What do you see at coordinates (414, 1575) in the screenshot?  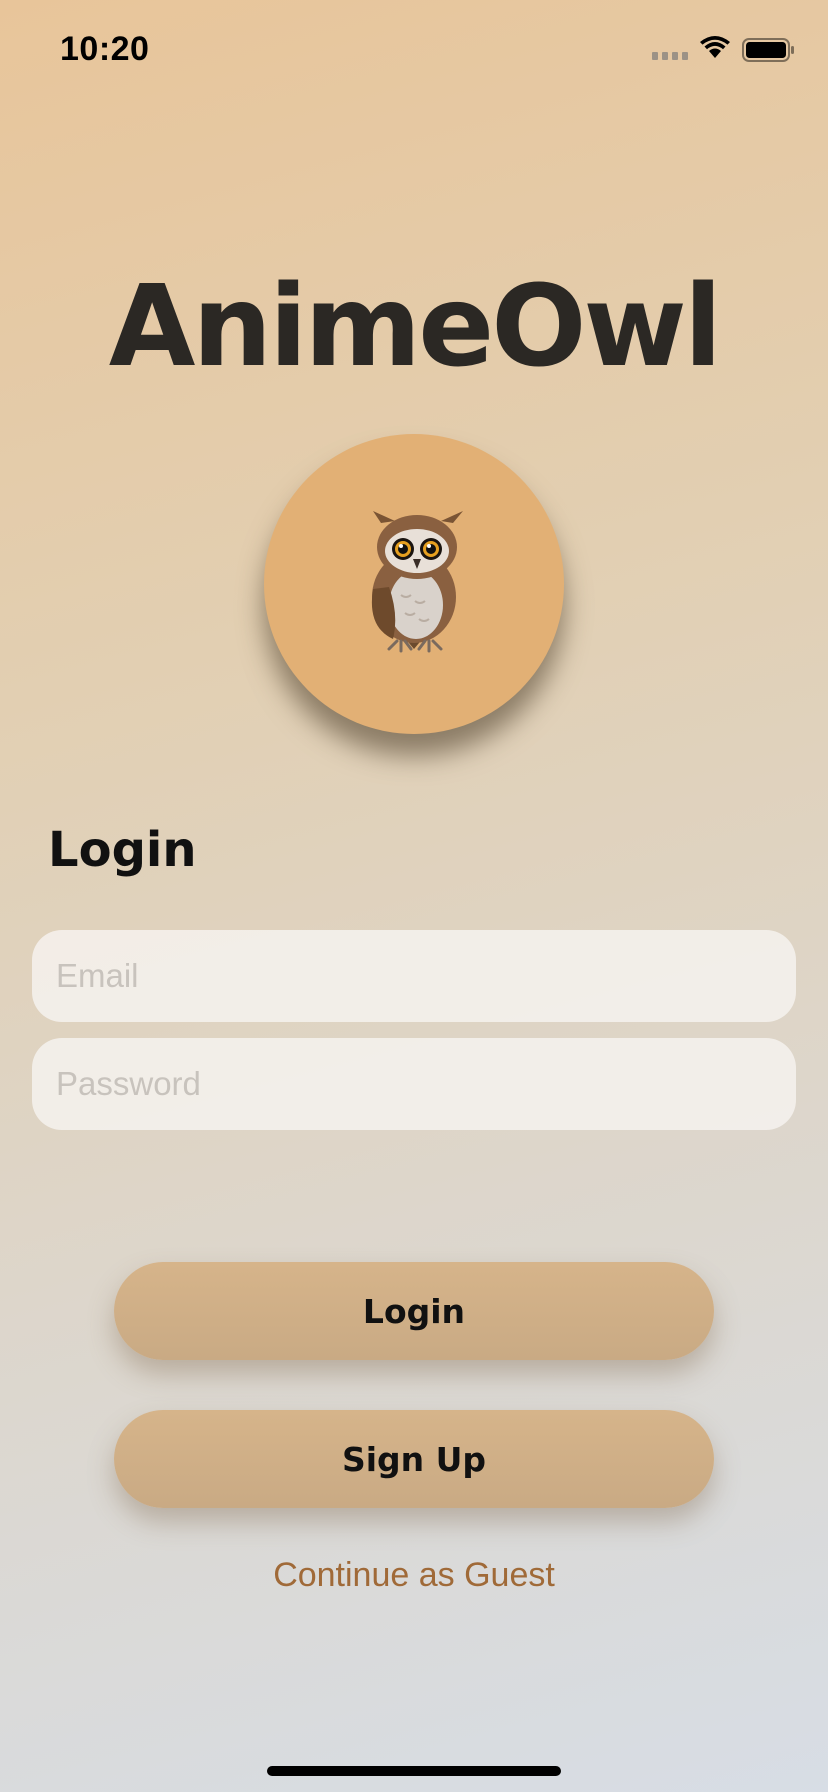 I see `continue-as-guest-link: Continue as Guest` at bounding box center [414, 1575].